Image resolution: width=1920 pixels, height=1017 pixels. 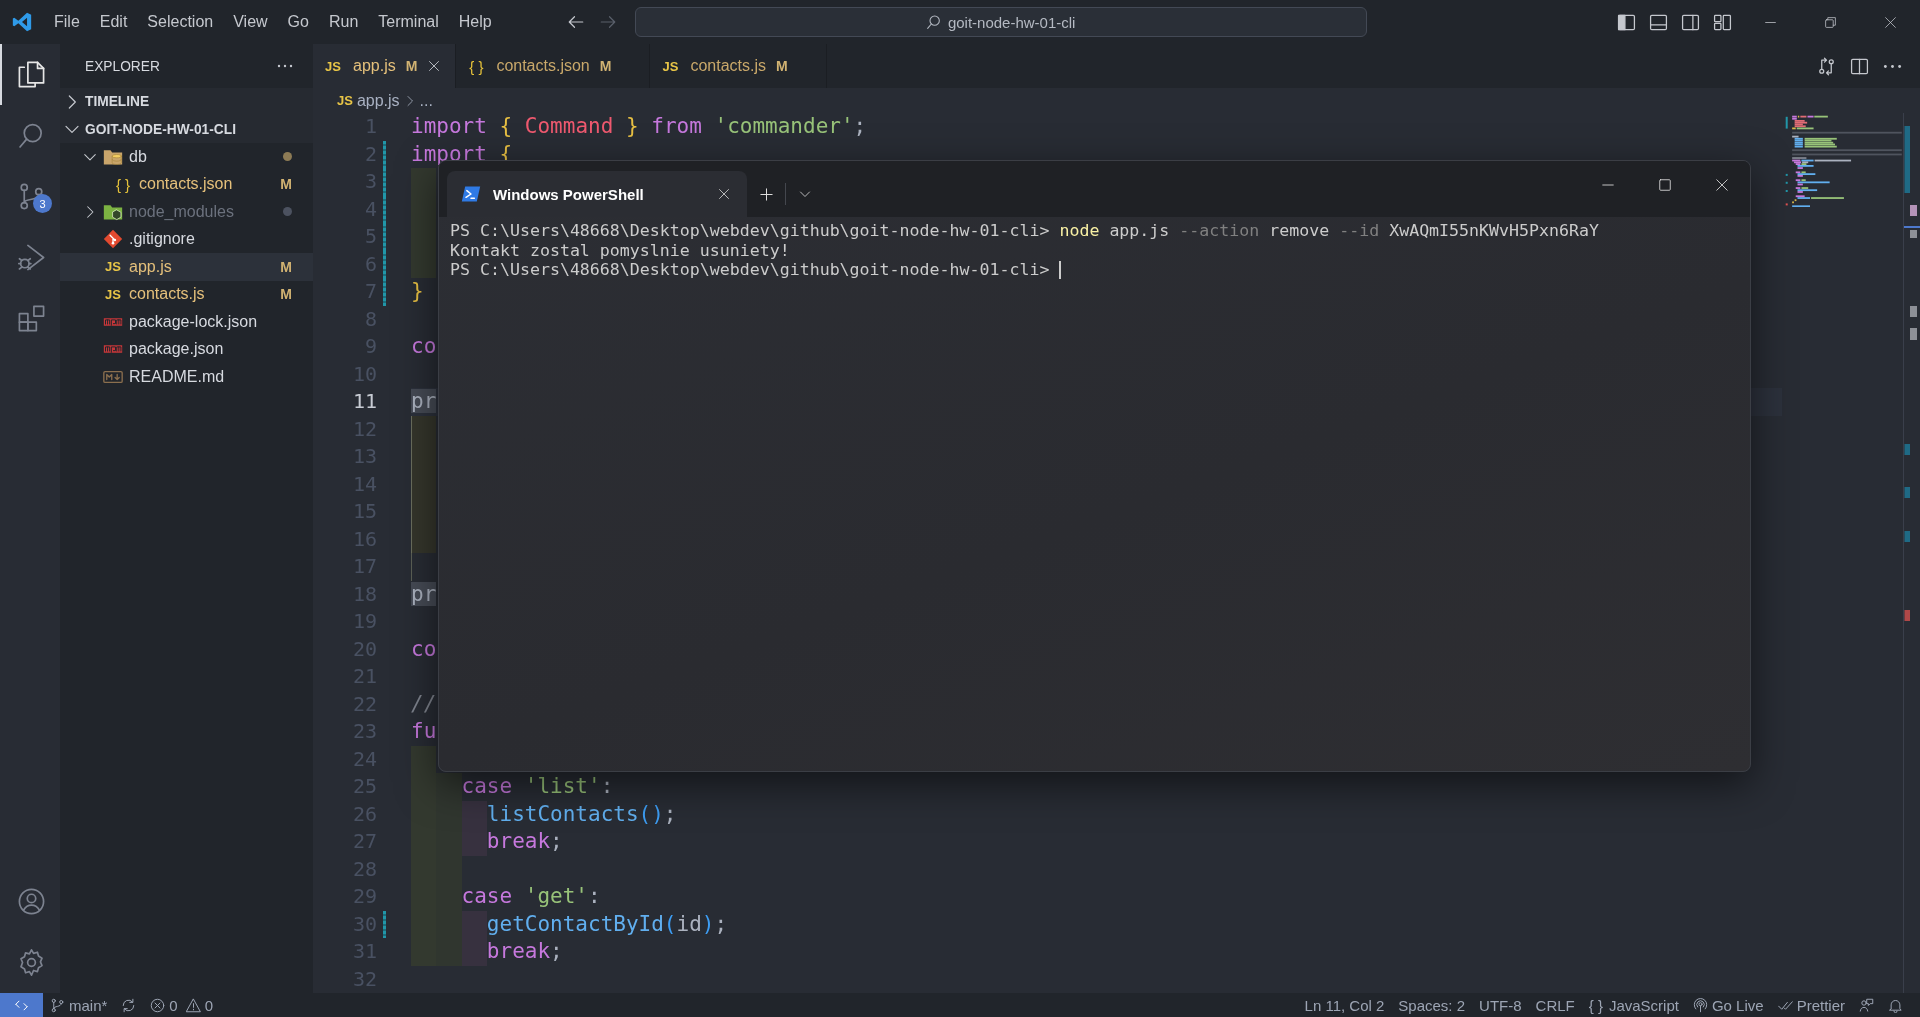 I want to click on code-line: case 'list':, so click(x=537, y=786).